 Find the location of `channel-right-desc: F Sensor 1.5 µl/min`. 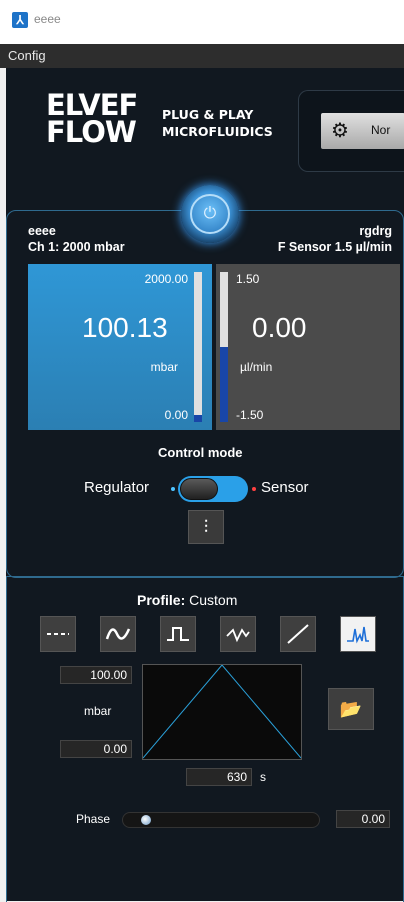

channel-right-desc: F Sensor 1.5 µl/min is located at coordinates (334, 247).